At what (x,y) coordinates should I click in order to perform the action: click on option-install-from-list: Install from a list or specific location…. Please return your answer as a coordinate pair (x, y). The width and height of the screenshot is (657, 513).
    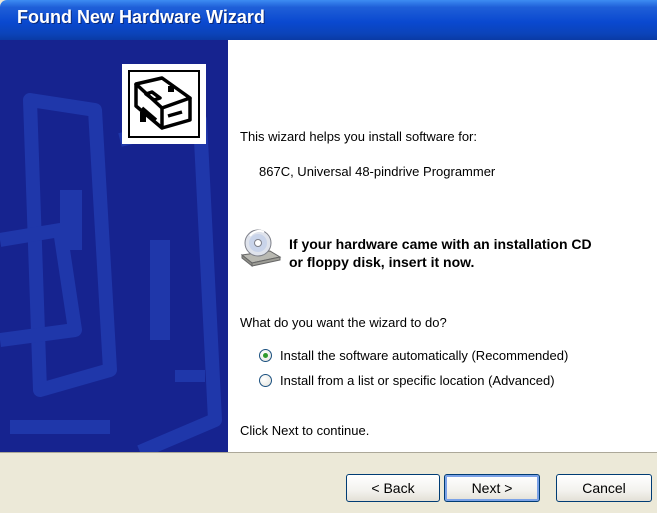
    Looking at the image, I should click on (407, 380).